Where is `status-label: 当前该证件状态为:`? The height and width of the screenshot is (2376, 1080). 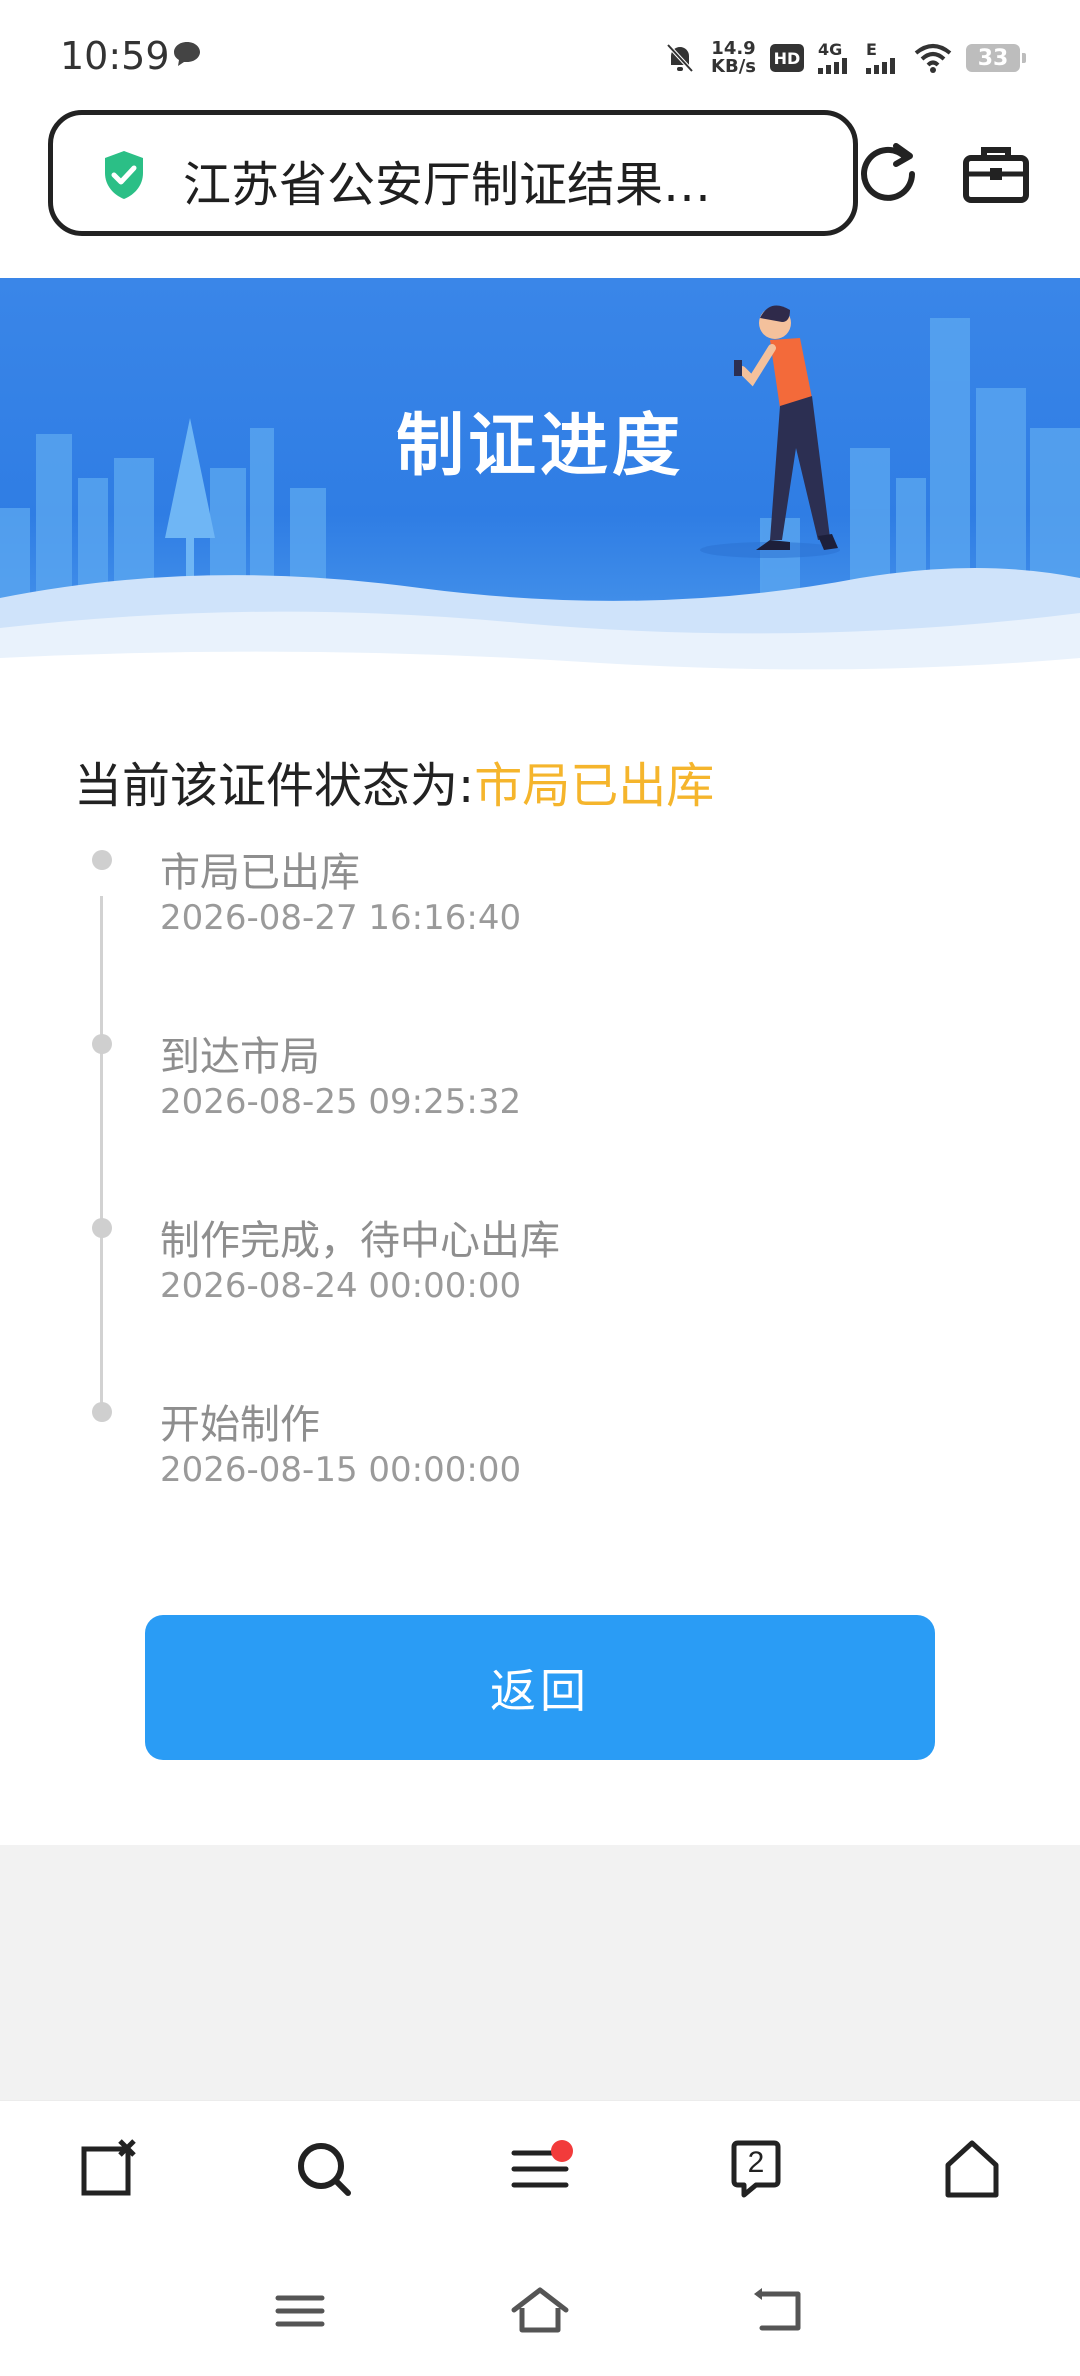 status-label: 当前该证件状态为: is located at coordinates (274, 786).